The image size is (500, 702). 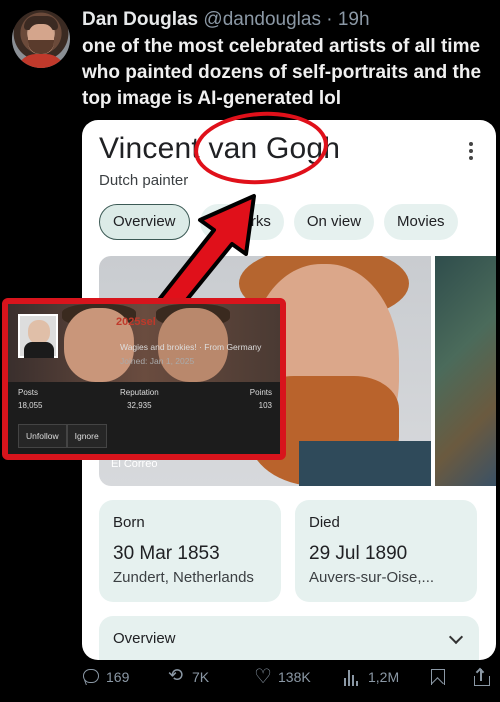 I want to click on tab-movies: Movies, so click(x=421, y=222).